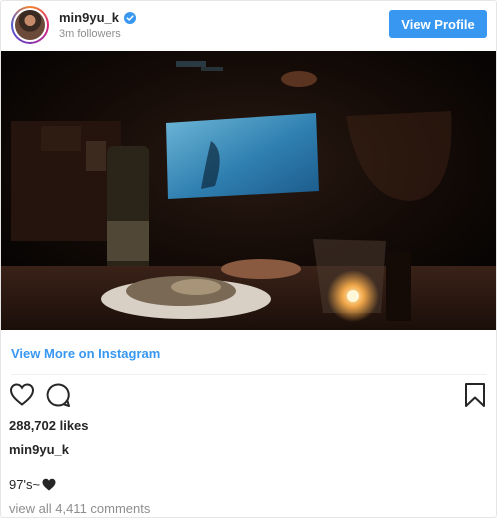  I want to click on avatar, so click(30, 25).